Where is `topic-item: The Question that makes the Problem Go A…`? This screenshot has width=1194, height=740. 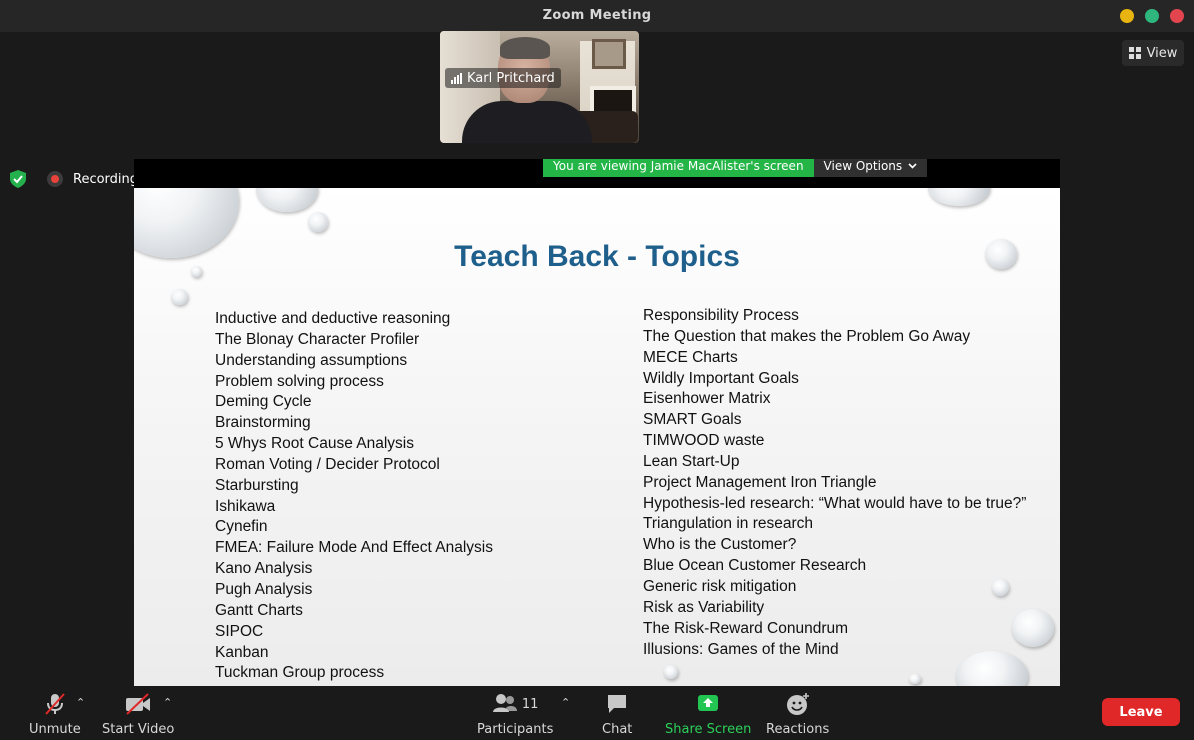
topic-item: The Question that makes the Problem Go A… is located at coordinates (807, 336).